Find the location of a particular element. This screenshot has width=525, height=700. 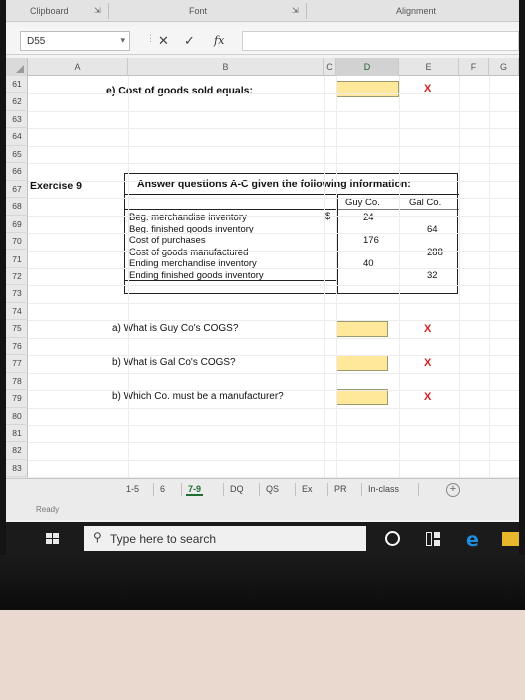

row-header: 73 is located at coordinates (17, 294).